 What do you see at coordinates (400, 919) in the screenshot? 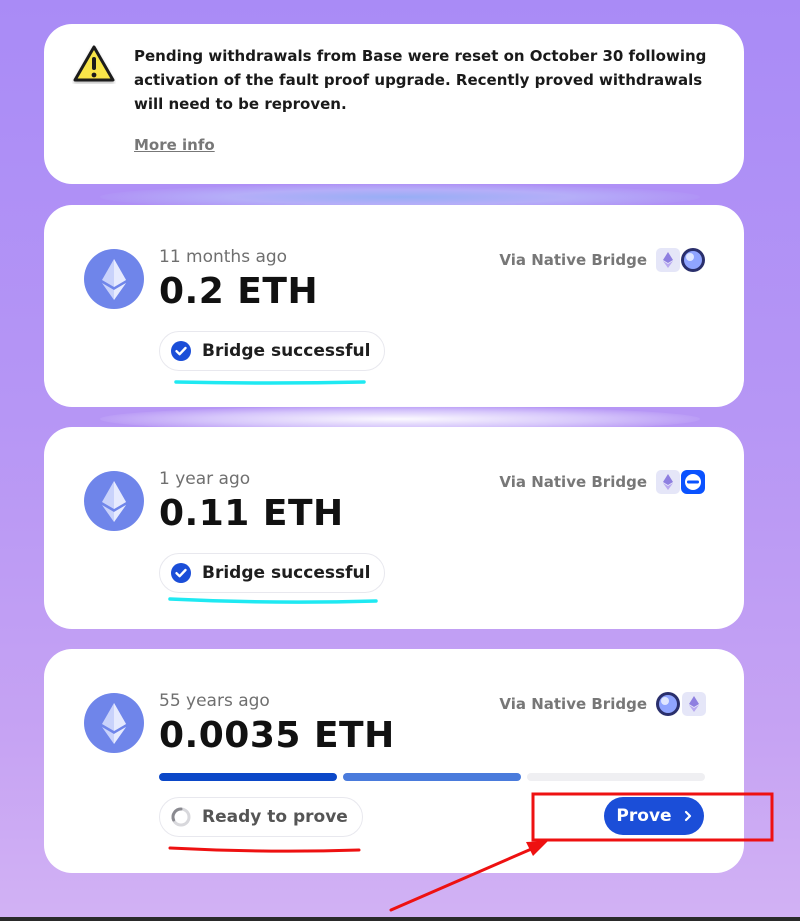
I see `window-bottom-edge` at bounding box center [400, 919].